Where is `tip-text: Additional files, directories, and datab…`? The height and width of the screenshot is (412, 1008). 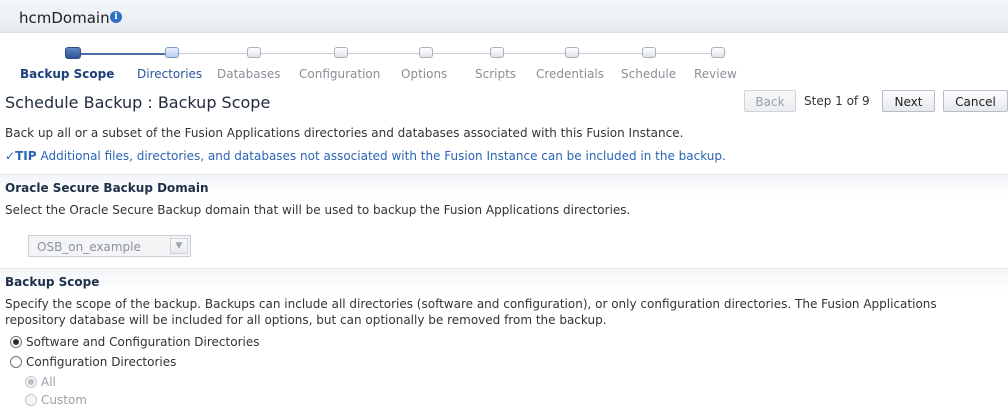 tip-text: Additional files, directories, and datab… is located at coordinates (383, 156).